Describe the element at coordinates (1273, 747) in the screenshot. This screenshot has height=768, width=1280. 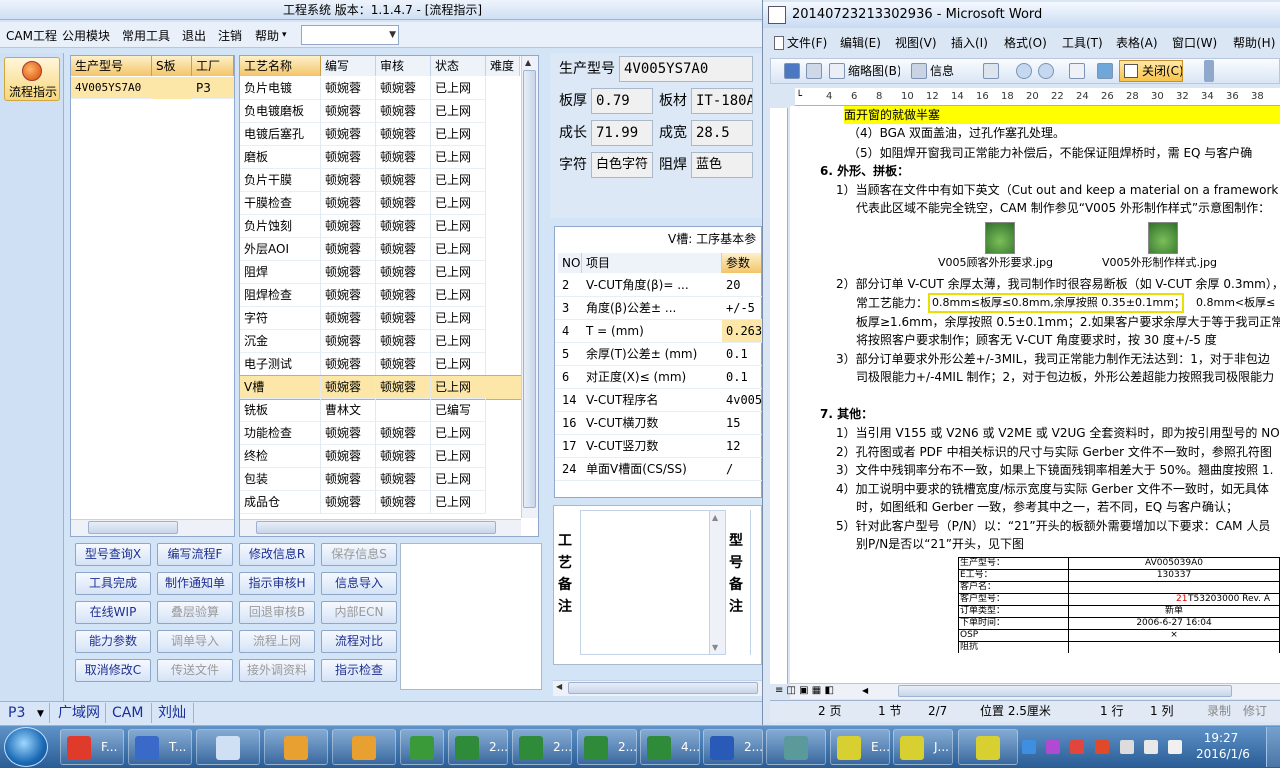
I see `show-desktop-button` at that location.